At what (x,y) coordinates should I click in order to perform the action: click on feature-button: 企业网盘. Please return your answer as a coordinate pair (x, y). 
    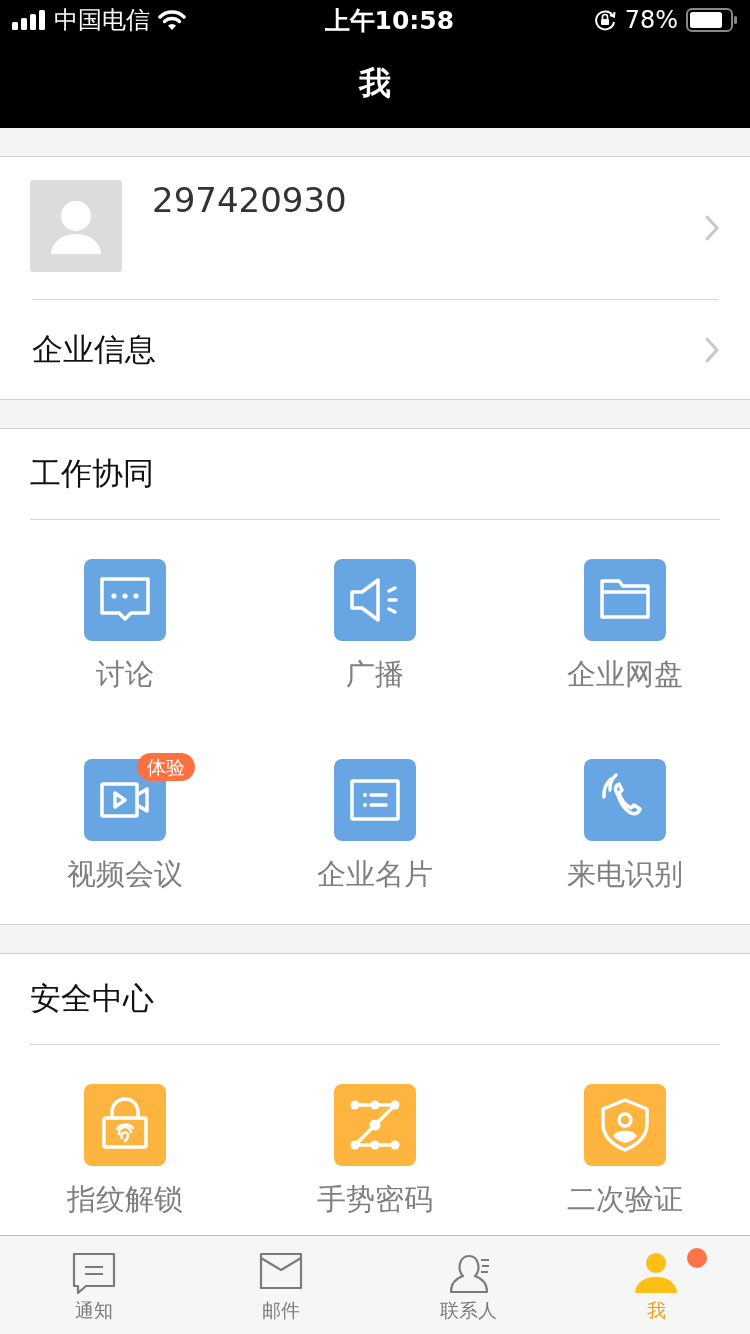
    Looking at the image, I should click on (625, 625).